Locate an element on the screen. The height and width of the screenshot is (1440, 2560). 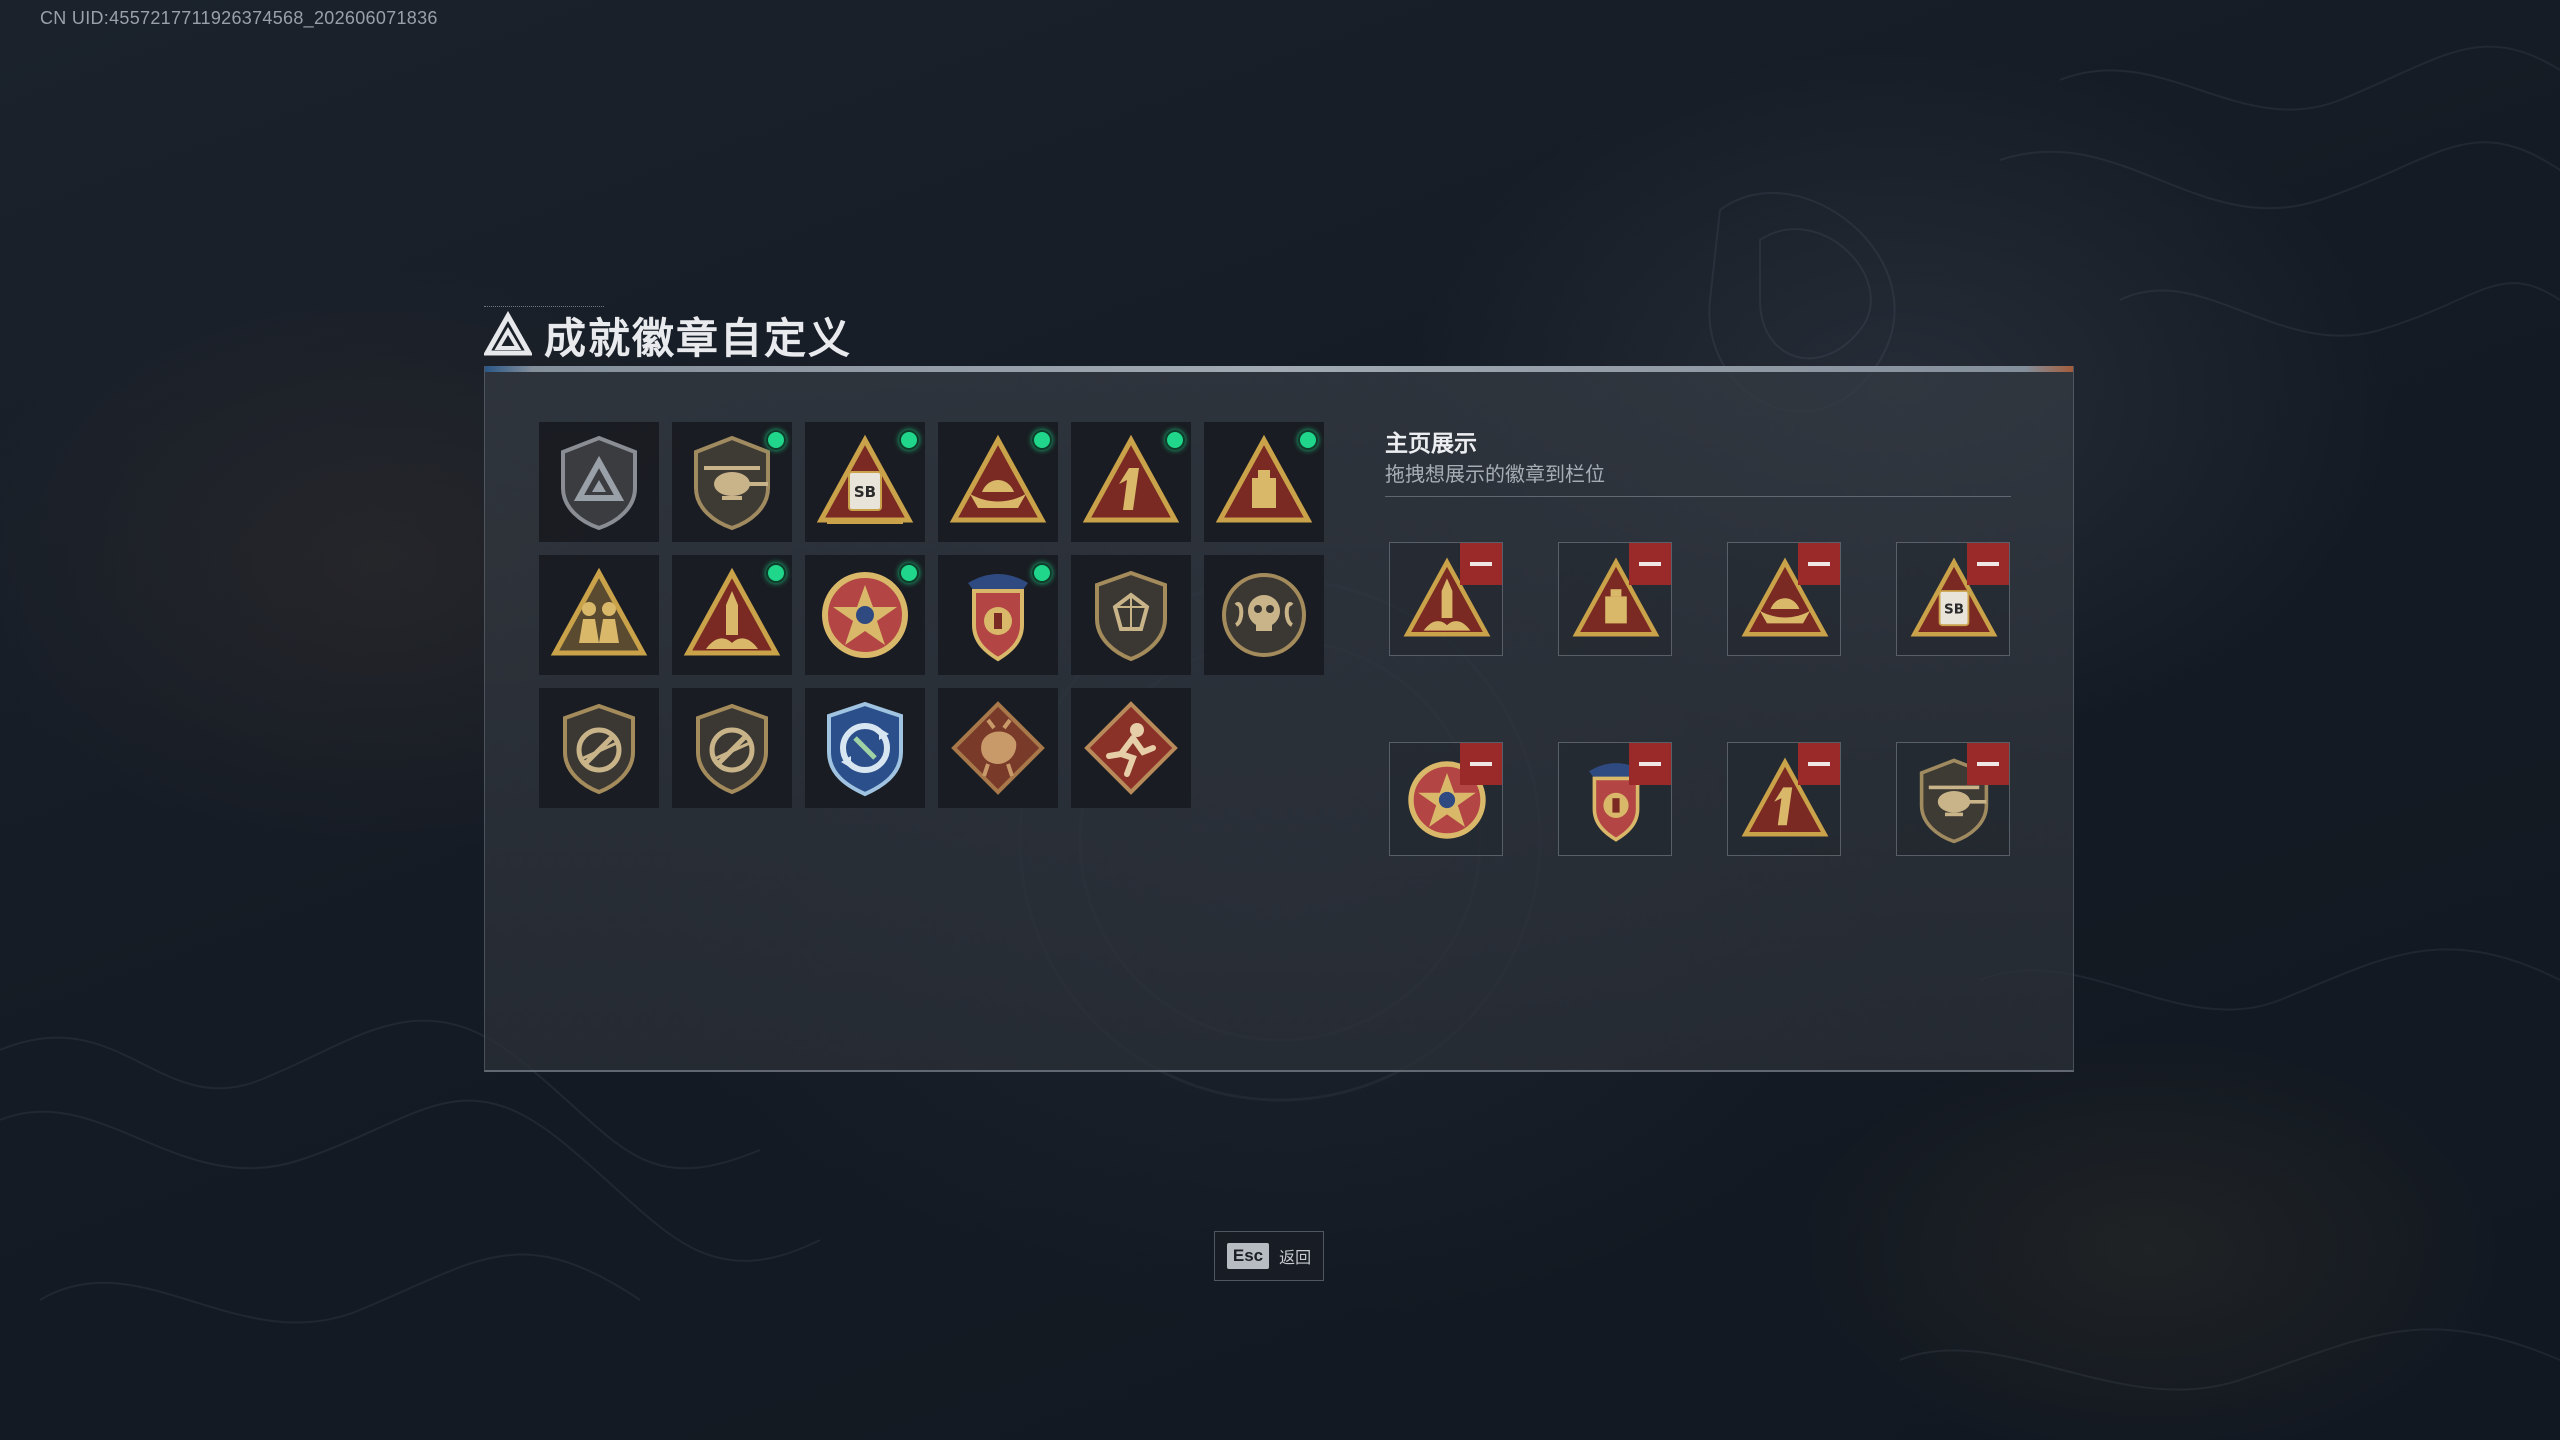
delta-logo-icon is located at coordinates (508, 333).